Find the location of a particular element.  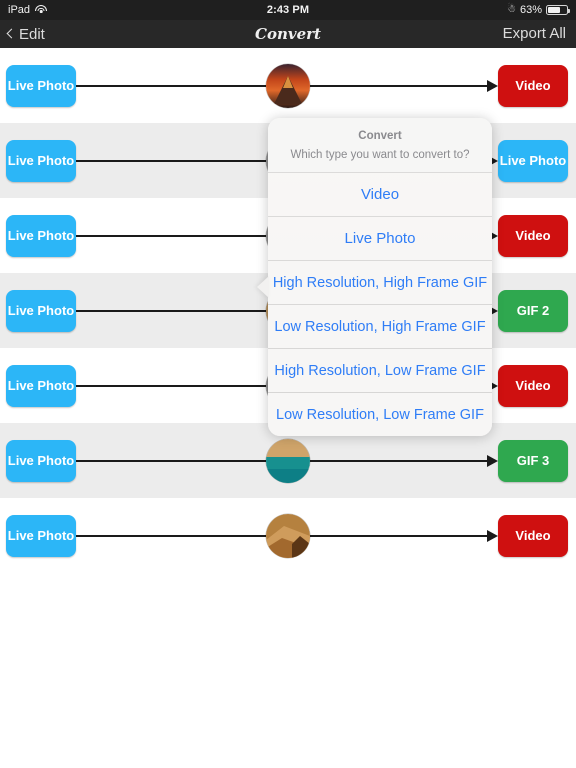

page-title: Convert is located at coordinates (288, 34).